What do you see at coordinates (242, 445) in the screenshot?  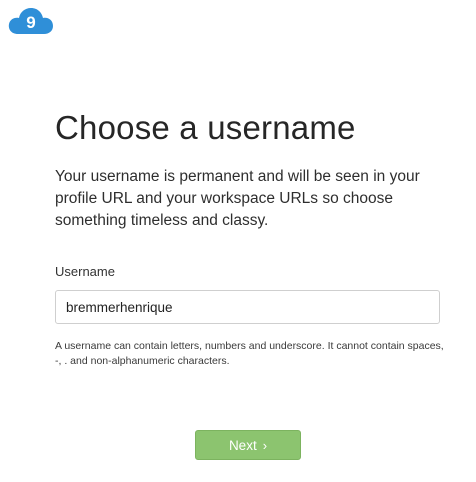 I see `next-button-label: Next` at bounding box center [242, 445].